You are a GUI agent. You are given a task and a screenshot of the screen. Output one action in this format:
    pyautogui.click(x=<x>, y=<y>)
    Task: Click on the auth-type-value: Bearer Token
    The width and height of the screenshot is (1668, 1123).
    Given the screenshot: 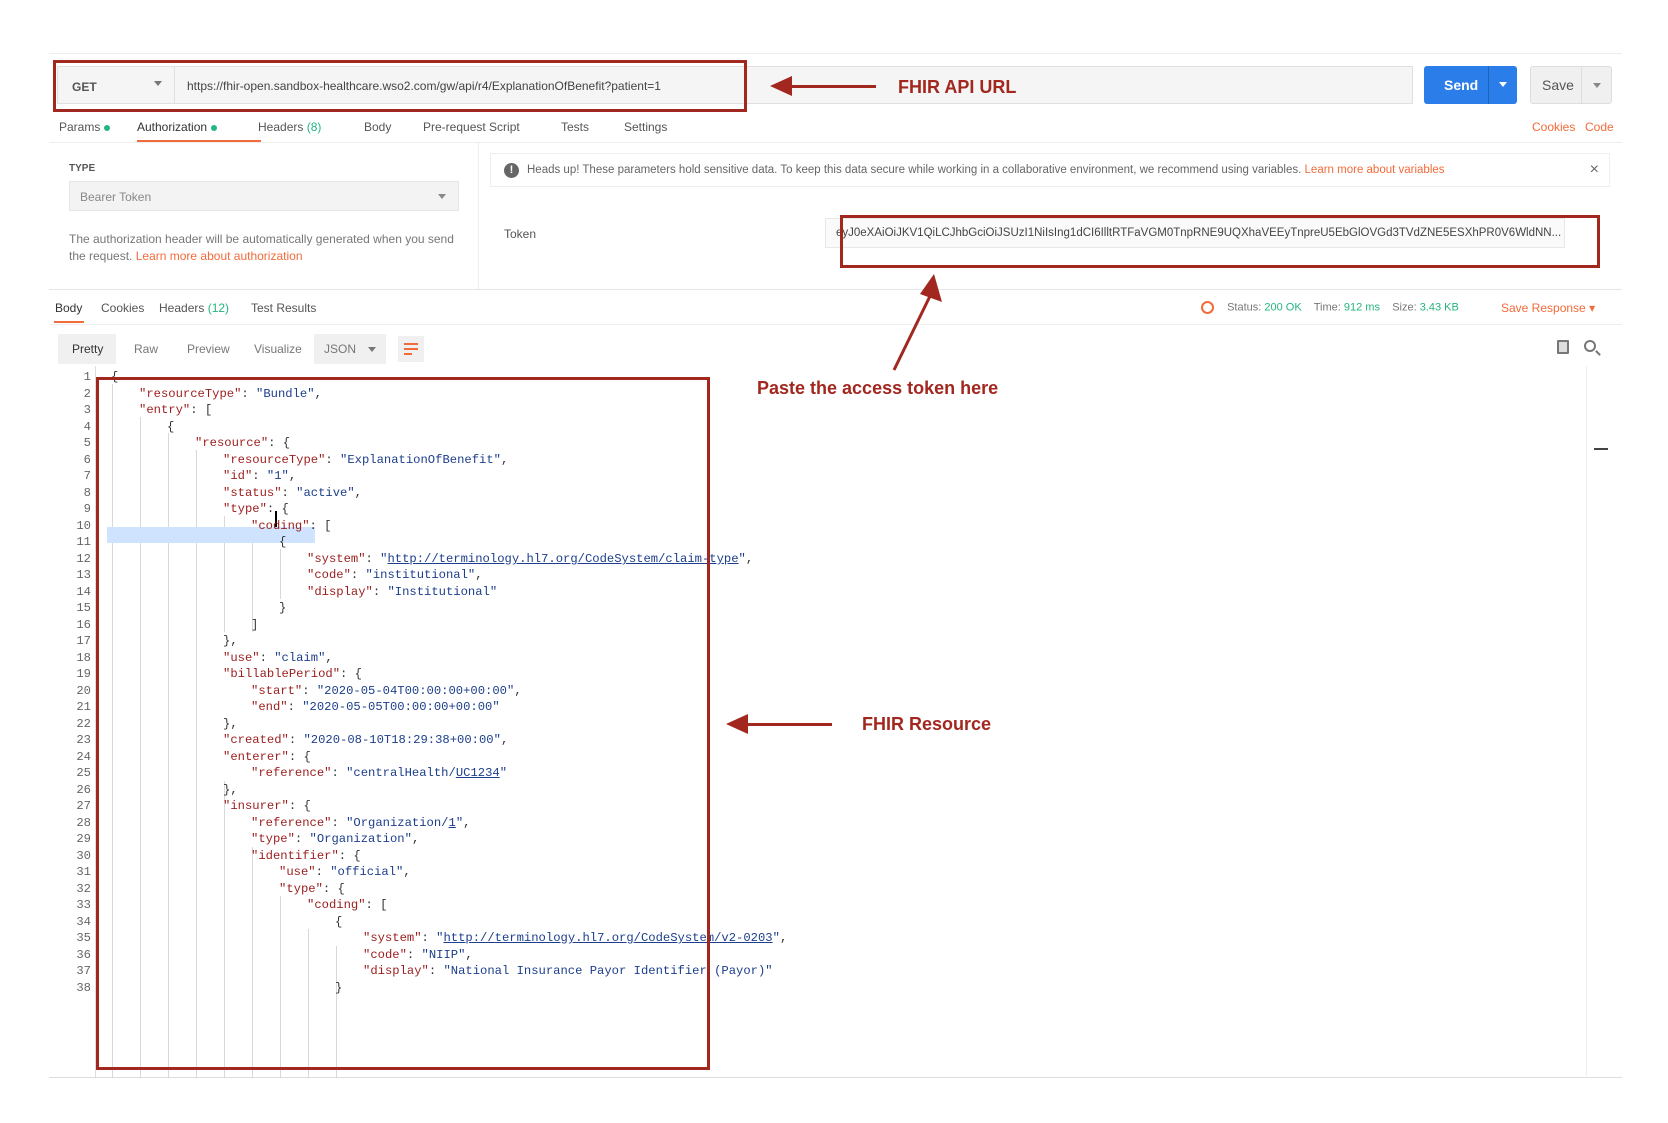 What is the action you would take?
    pyautogui.click(x=116, y=197)
    